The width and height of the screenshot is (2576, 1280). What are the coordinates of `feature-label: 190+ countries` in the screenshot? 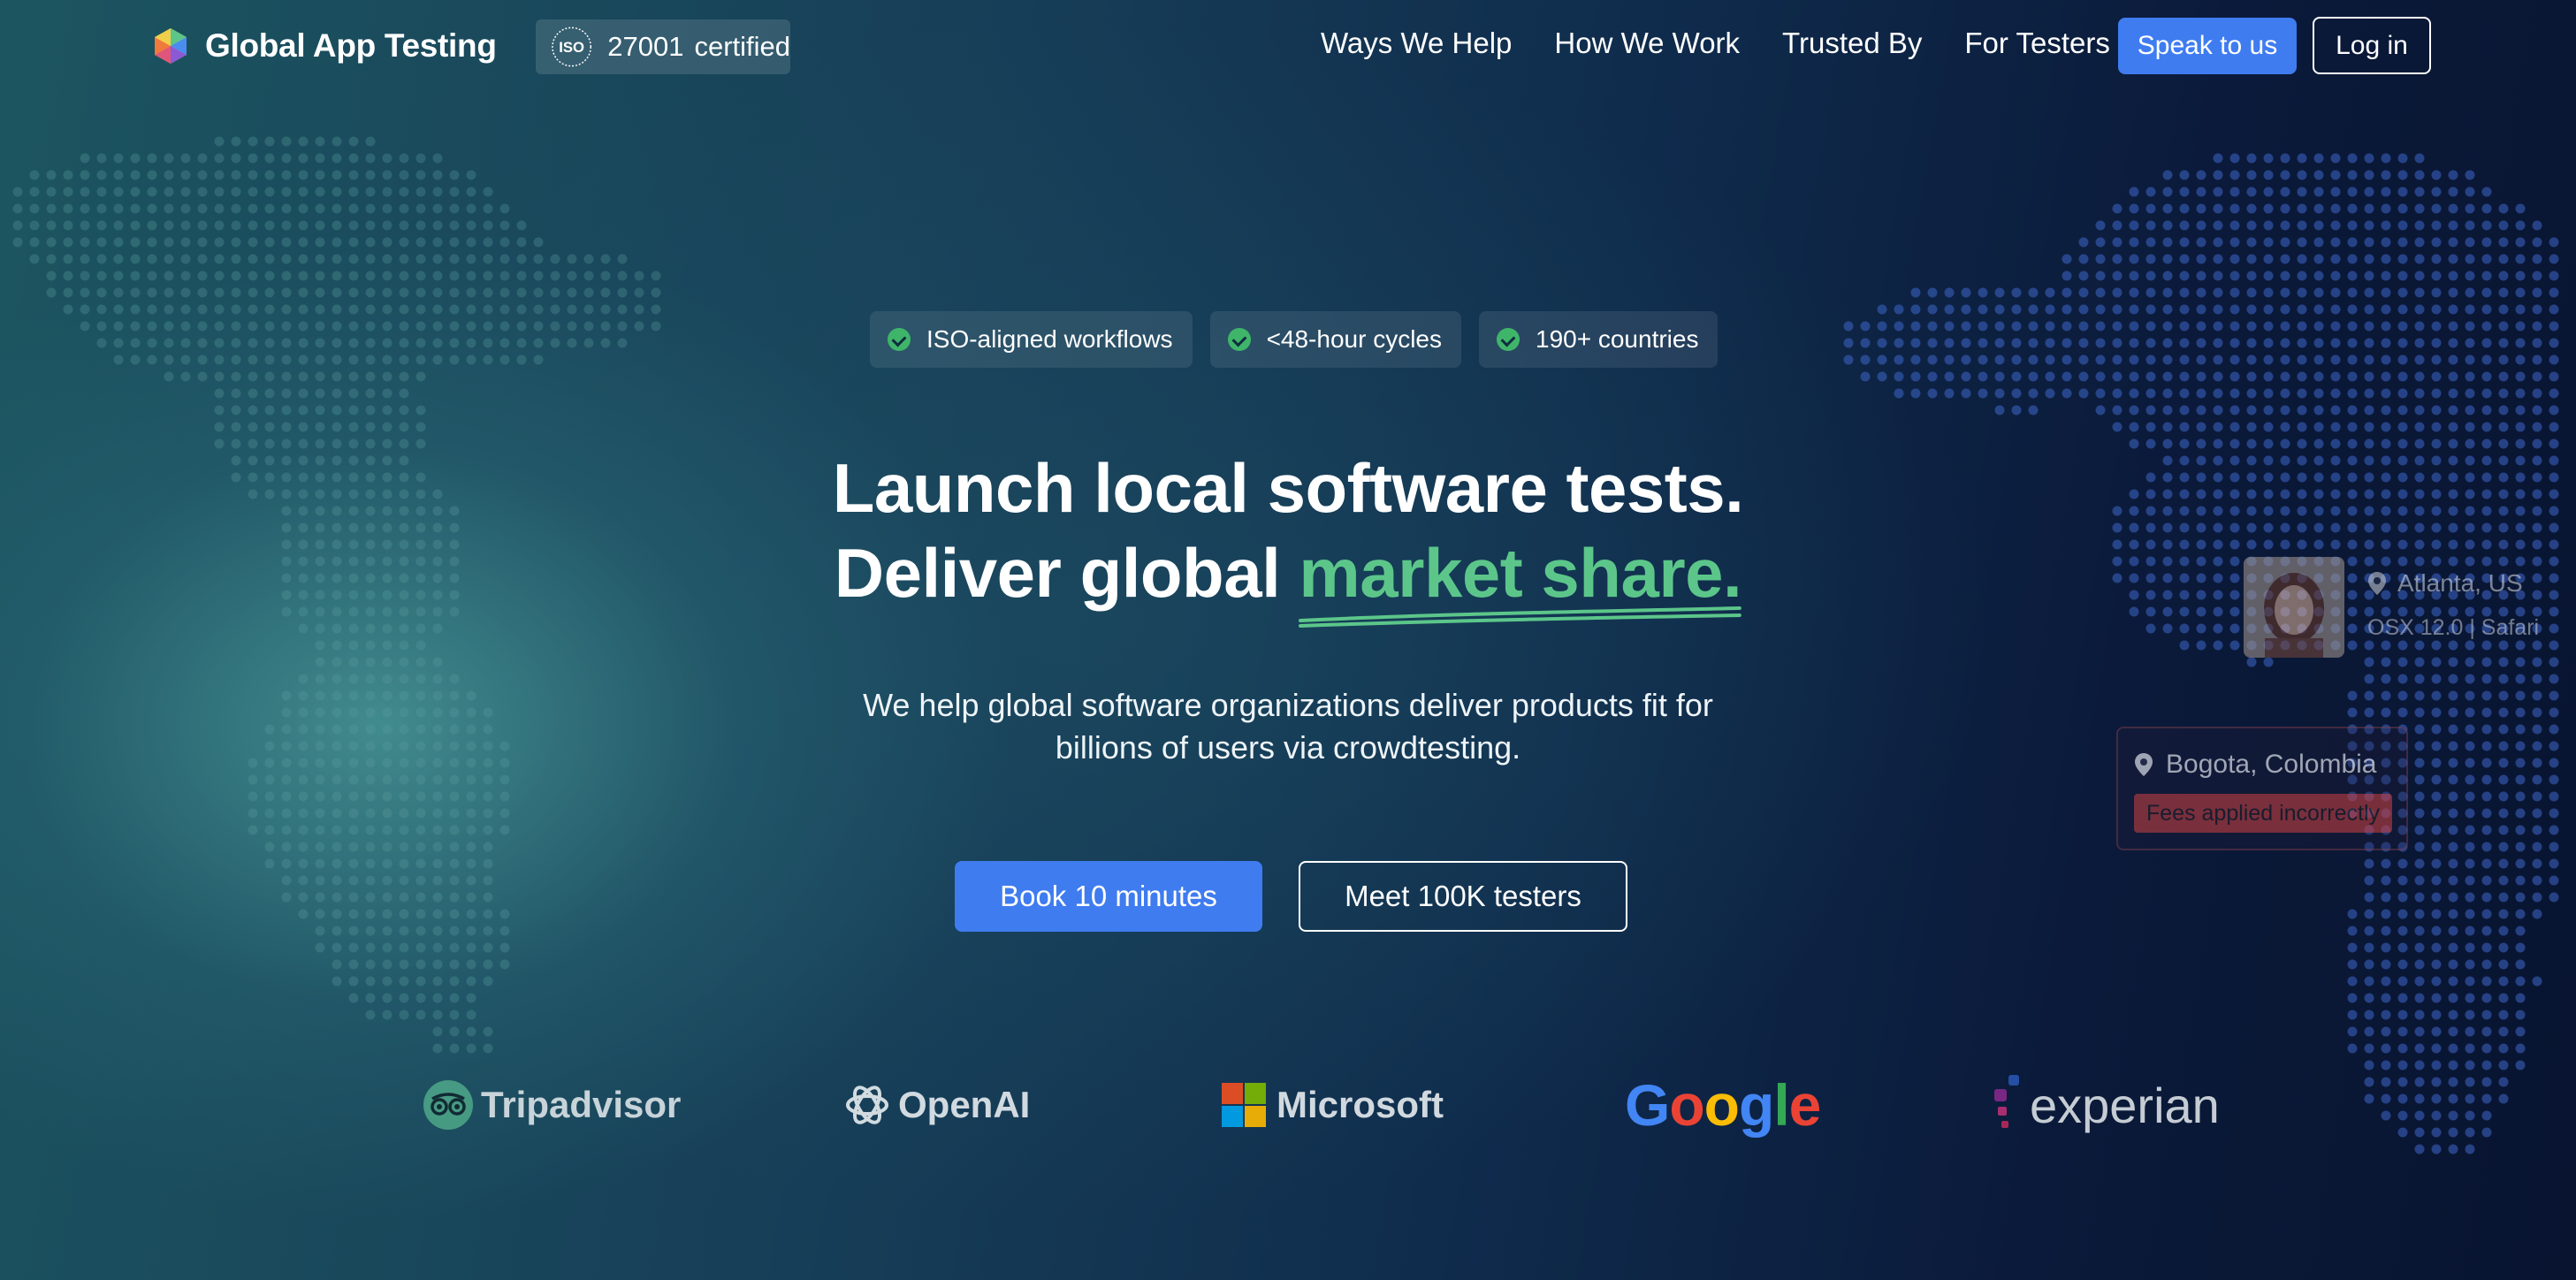 It's located at (1617, 339).